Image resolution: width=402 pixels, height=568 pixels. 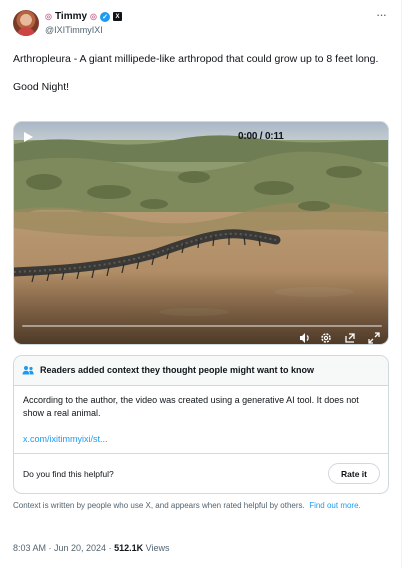 I want to click on people-icon, so click(x=28, y=370).